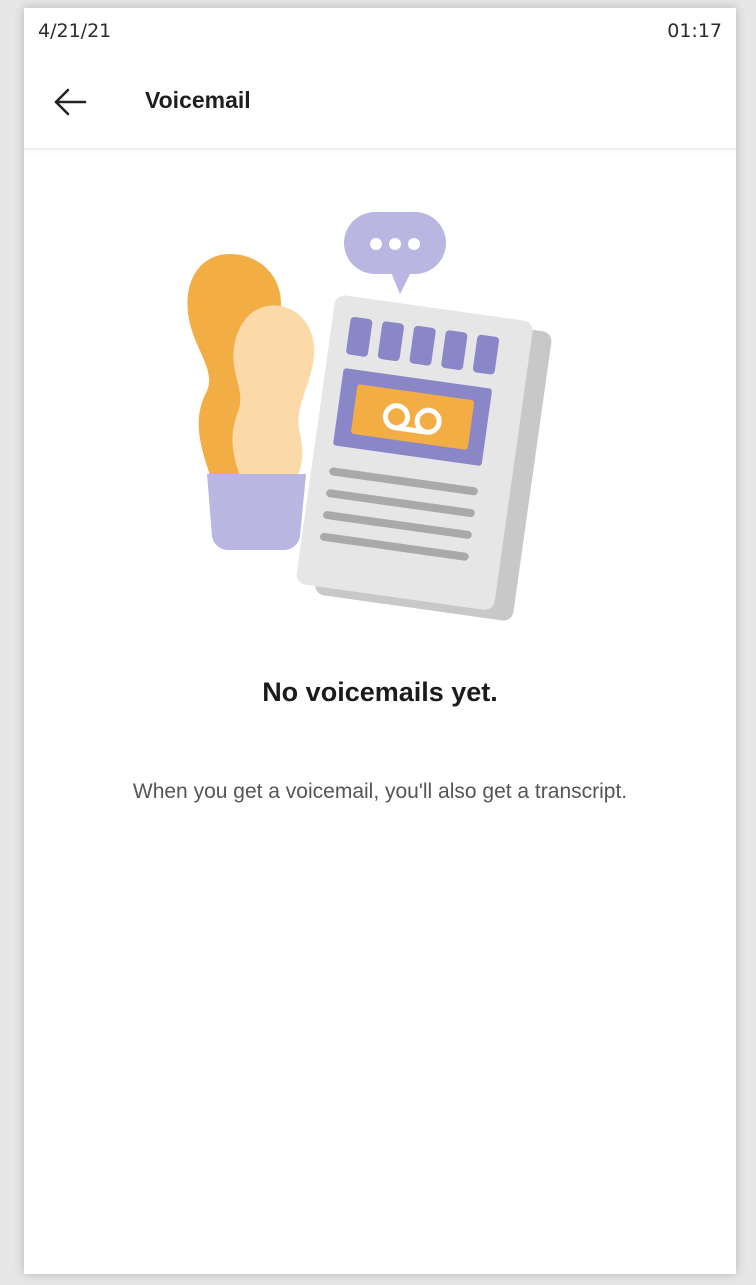  Describe the element at coordinates (75, 31) in the screenshot. I see `status-date: 4/21/21` at that location.